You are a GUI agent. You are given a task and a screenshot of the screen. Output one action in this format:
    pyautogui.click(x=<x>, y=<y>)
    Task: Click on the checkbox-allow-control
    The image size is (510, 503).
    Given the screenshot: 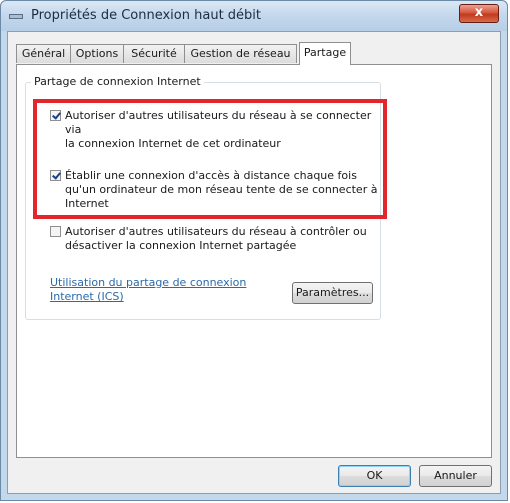 What is the action you would take?
    pyautogui.click(x=55, y=231)
    